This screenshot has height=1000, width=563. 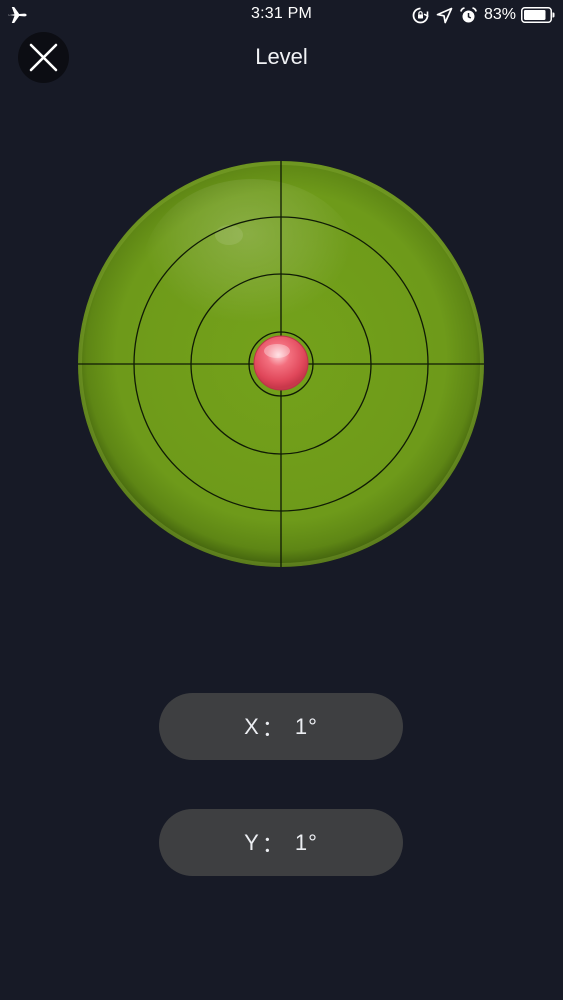 What do you see at coordinates (538, 15) in the screenshot?
I see `battery-icon` at bounding box center [538, 15].